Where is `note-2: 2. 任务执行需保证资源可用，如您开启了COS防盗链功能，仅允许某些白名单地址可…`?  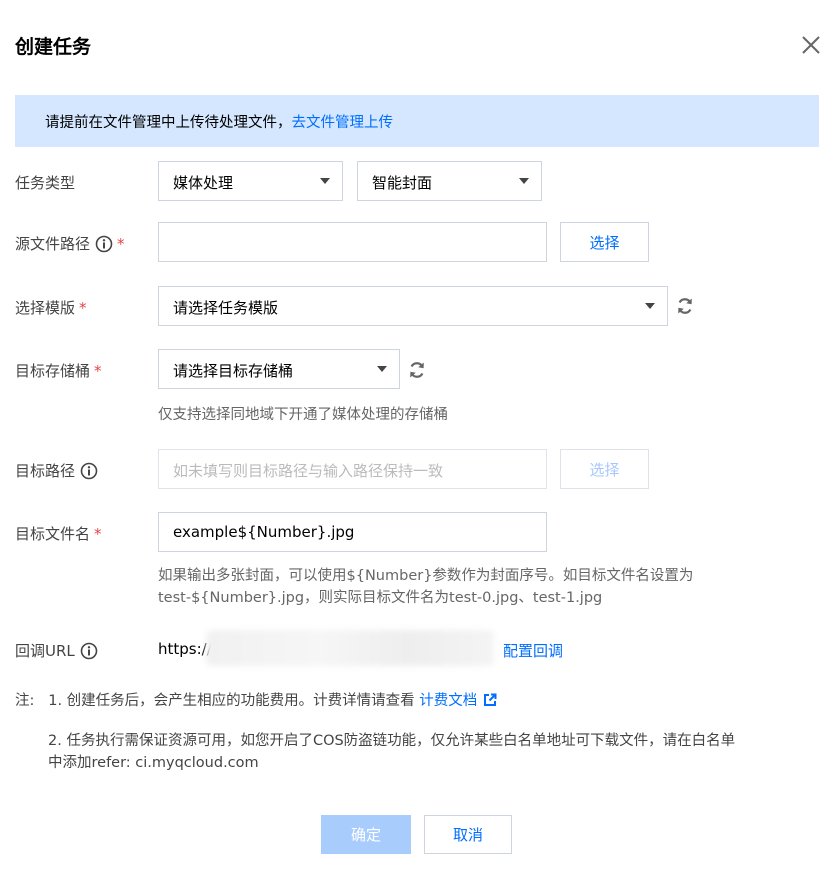 note-2: 2. 任务执行需保证资源可用，如您开启了COS防盗链功能，仅允许某些白名单地址可… is located at coordinates (391, 752).